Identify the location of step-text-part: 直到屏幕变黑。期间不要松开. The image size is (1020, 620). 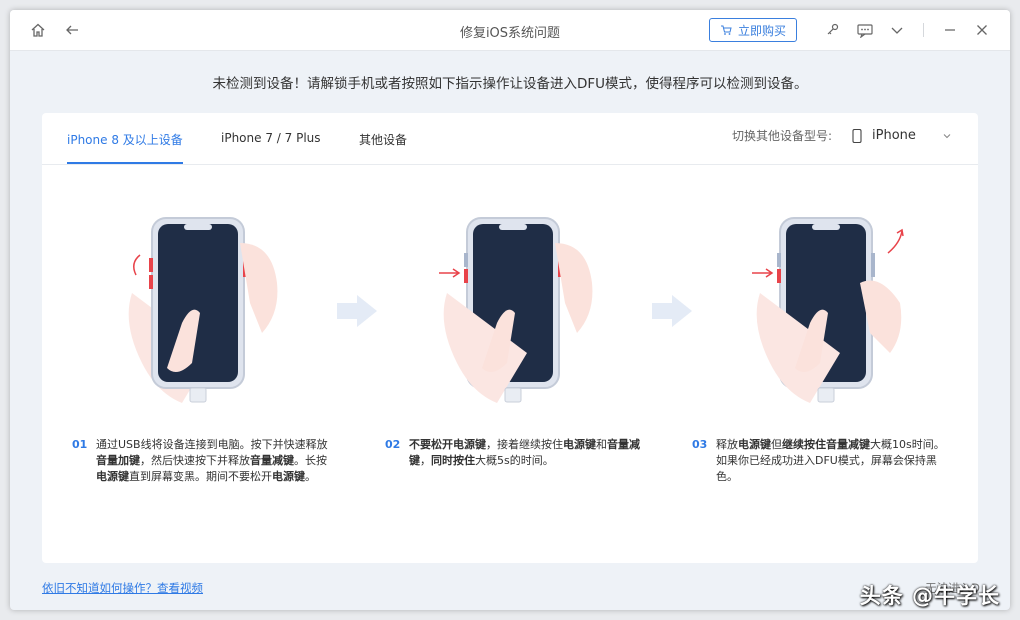
(200, 476).